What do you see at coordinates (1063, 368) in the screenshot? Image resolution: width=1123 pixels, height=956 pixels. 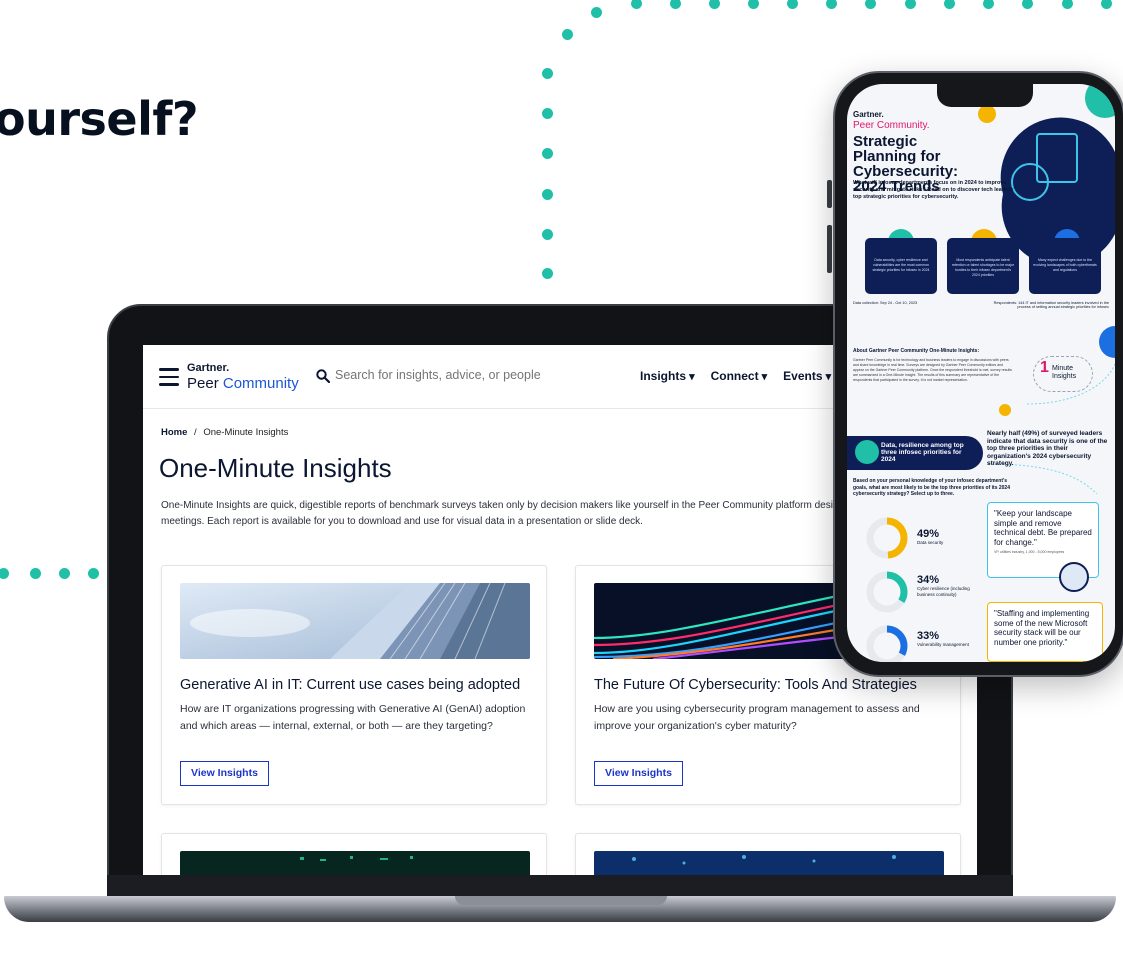 I see `minute-label: Minute` at bounding box center [1063, 368].